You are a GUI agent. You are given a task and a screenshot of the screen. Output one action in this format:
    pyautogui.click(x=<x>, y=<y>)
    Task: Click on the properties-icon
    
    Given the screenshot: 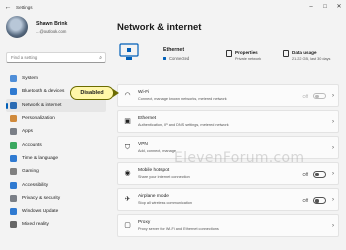 What is the action you would take?
    pyautogui.click(x=229, y=53)
    